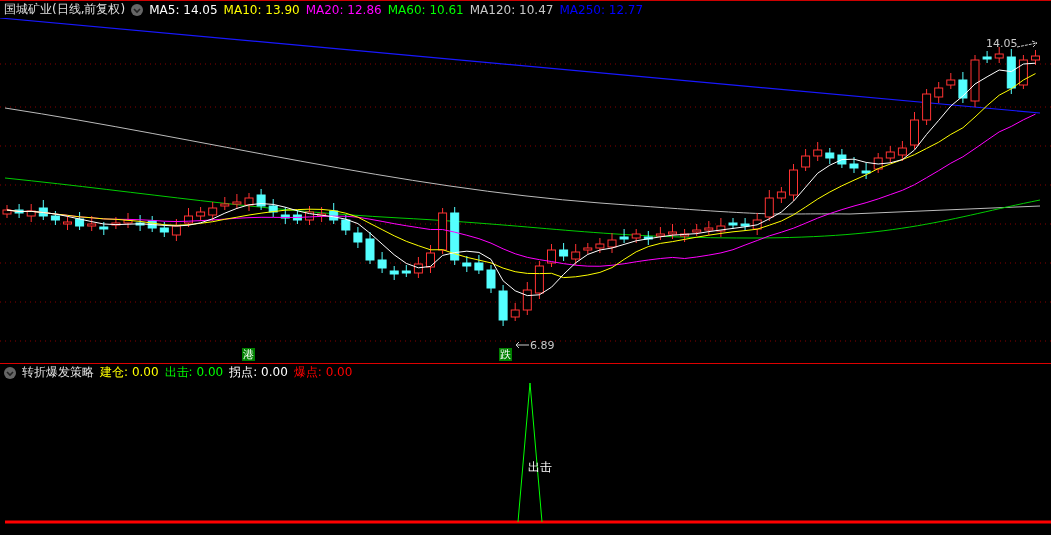 The width and height of the screenshot is (1051, 535). Describe the element at coordinates (183, 9) in the screenshot. I see `ma-legend: MA5: 14.05` at that location.